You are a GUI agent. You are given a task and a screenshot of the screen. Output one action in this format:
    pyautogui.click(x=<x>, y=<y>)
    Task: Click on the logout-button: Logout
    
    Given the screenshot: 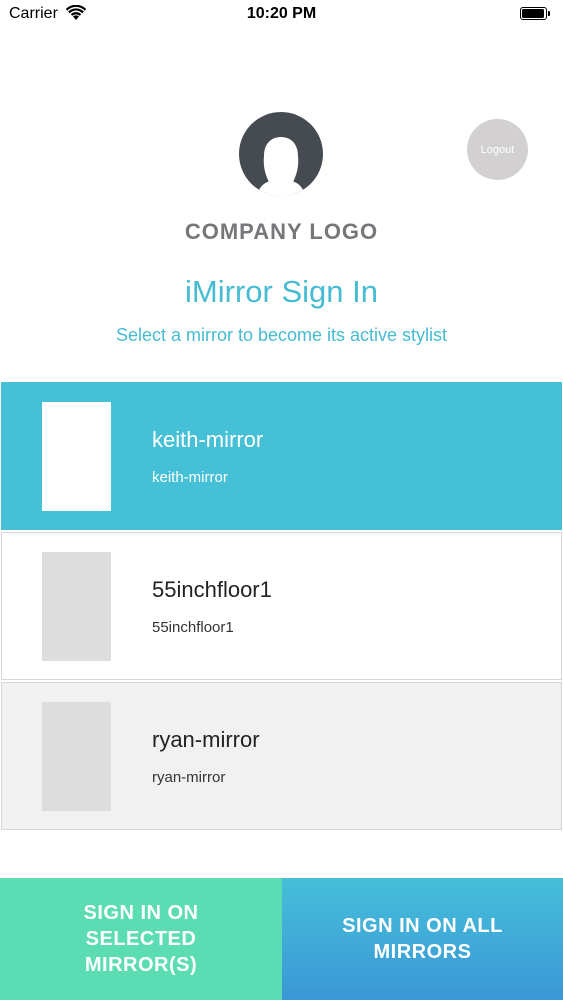 What is the action you would take?
    pyautogui.click(x=497, y=149)
    